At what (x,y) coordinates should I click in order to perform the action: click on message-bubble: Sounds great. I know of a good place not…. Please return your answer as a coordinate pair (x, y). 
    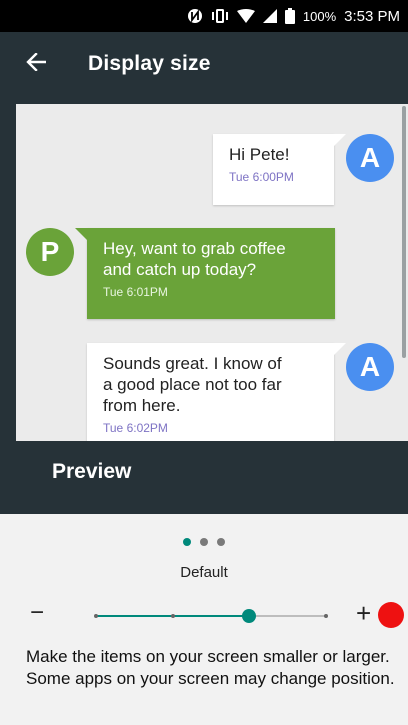
    Looking at the image, I should click on (216, 392).